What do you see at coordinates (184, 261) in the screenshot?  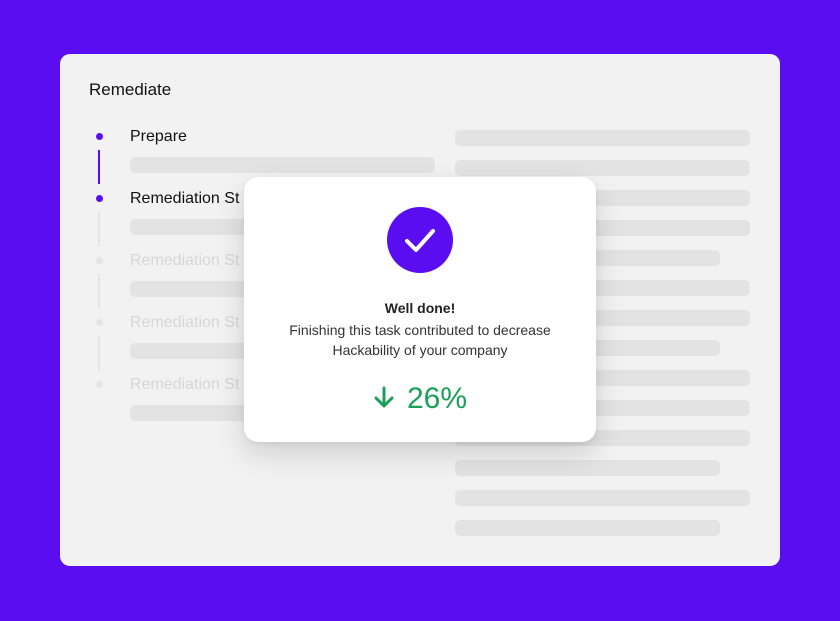 I see `step-label-3: Remediation St` at bounding box center [184, 261].